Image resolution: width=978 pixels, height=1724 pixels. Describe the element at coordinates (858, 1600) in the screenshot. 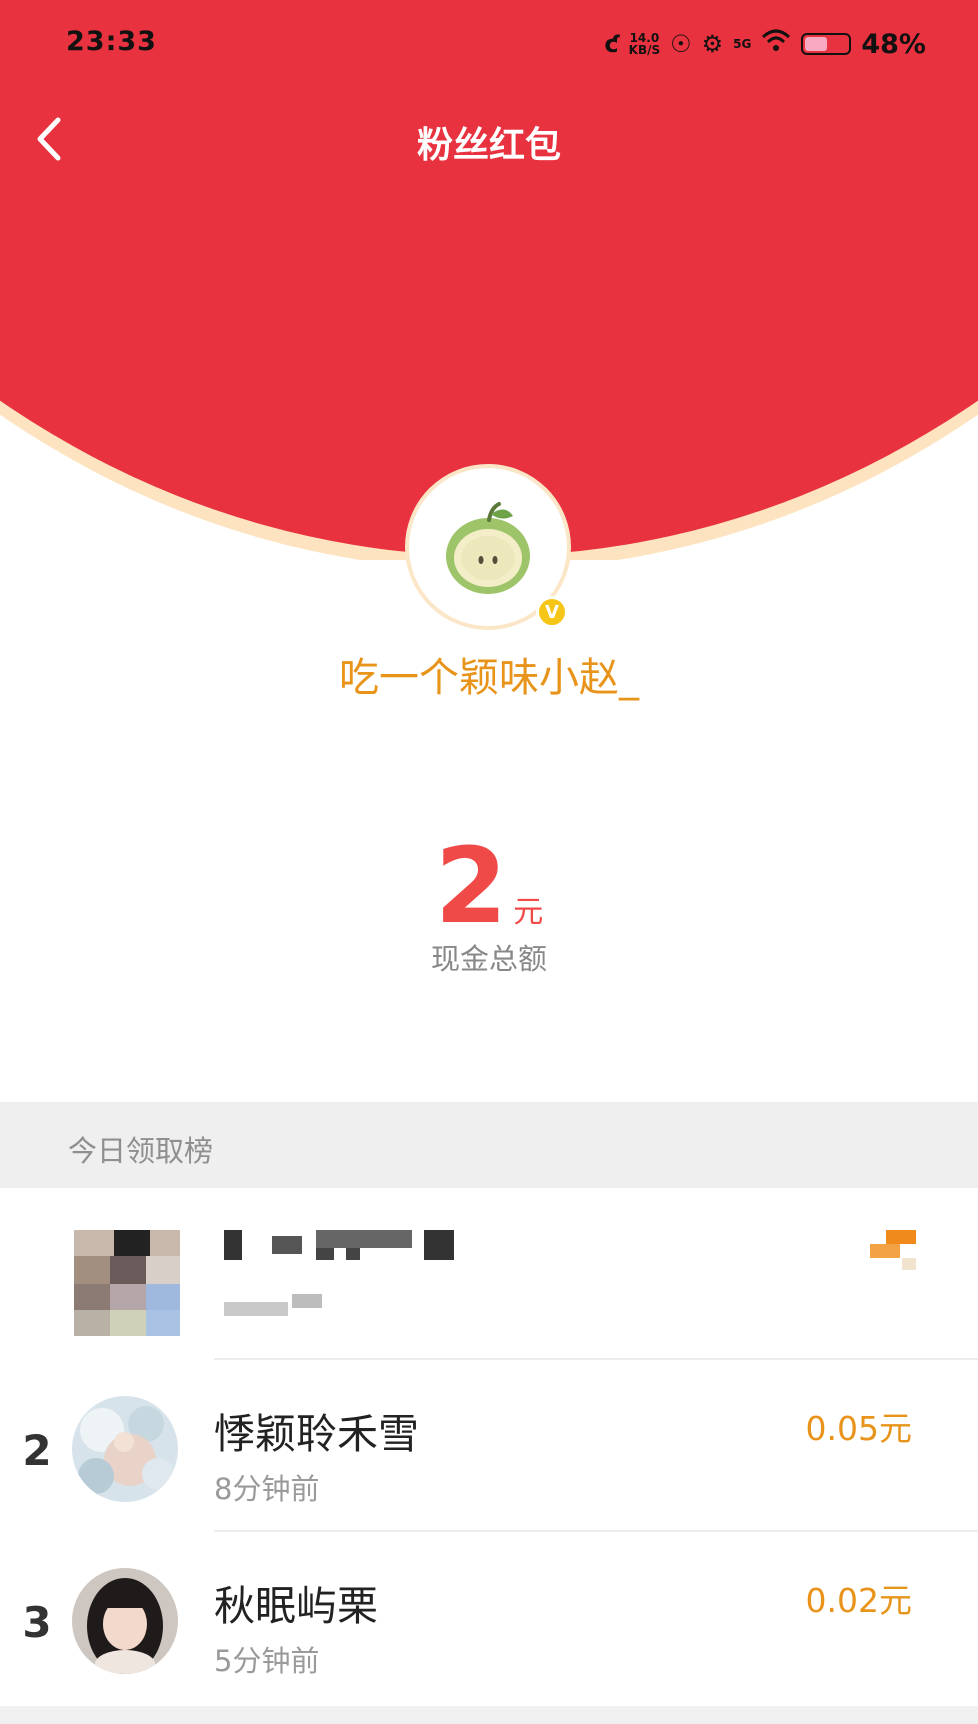

I see `claim-amount: 0.02元` at that location.